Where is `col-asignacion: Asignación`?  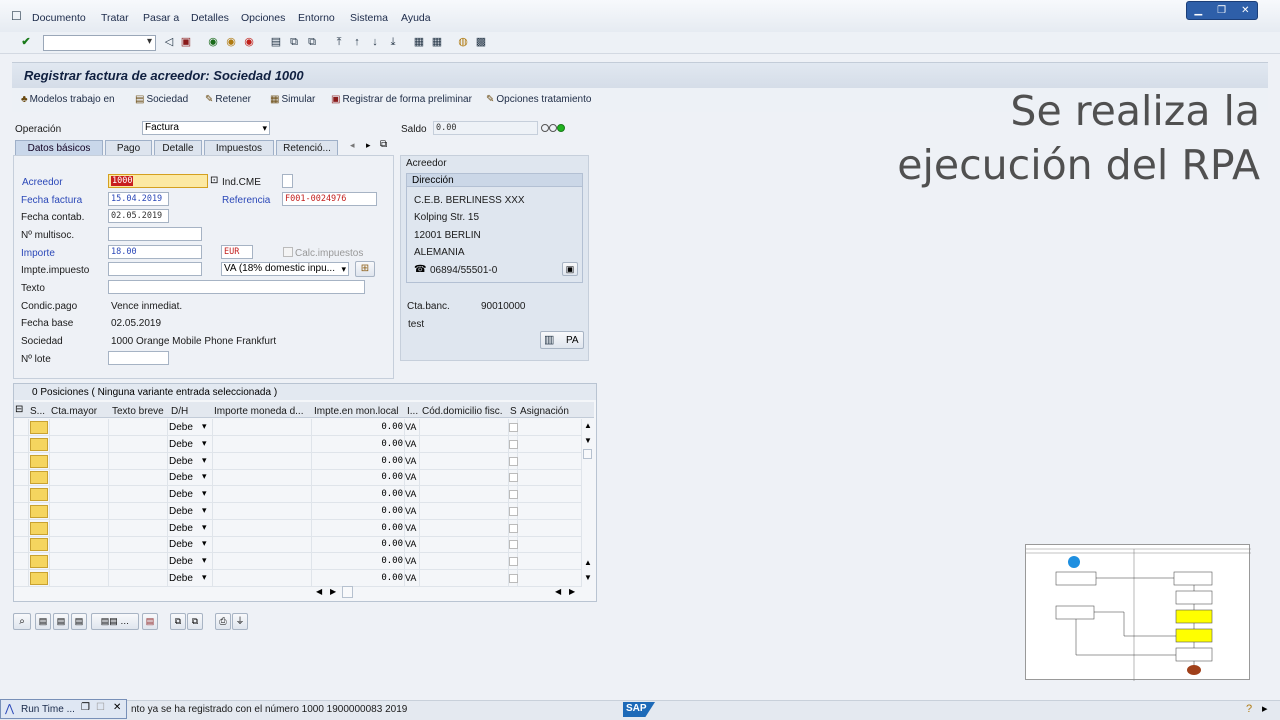
col-asignacion: Asignación is located at coordinates (544, 411).